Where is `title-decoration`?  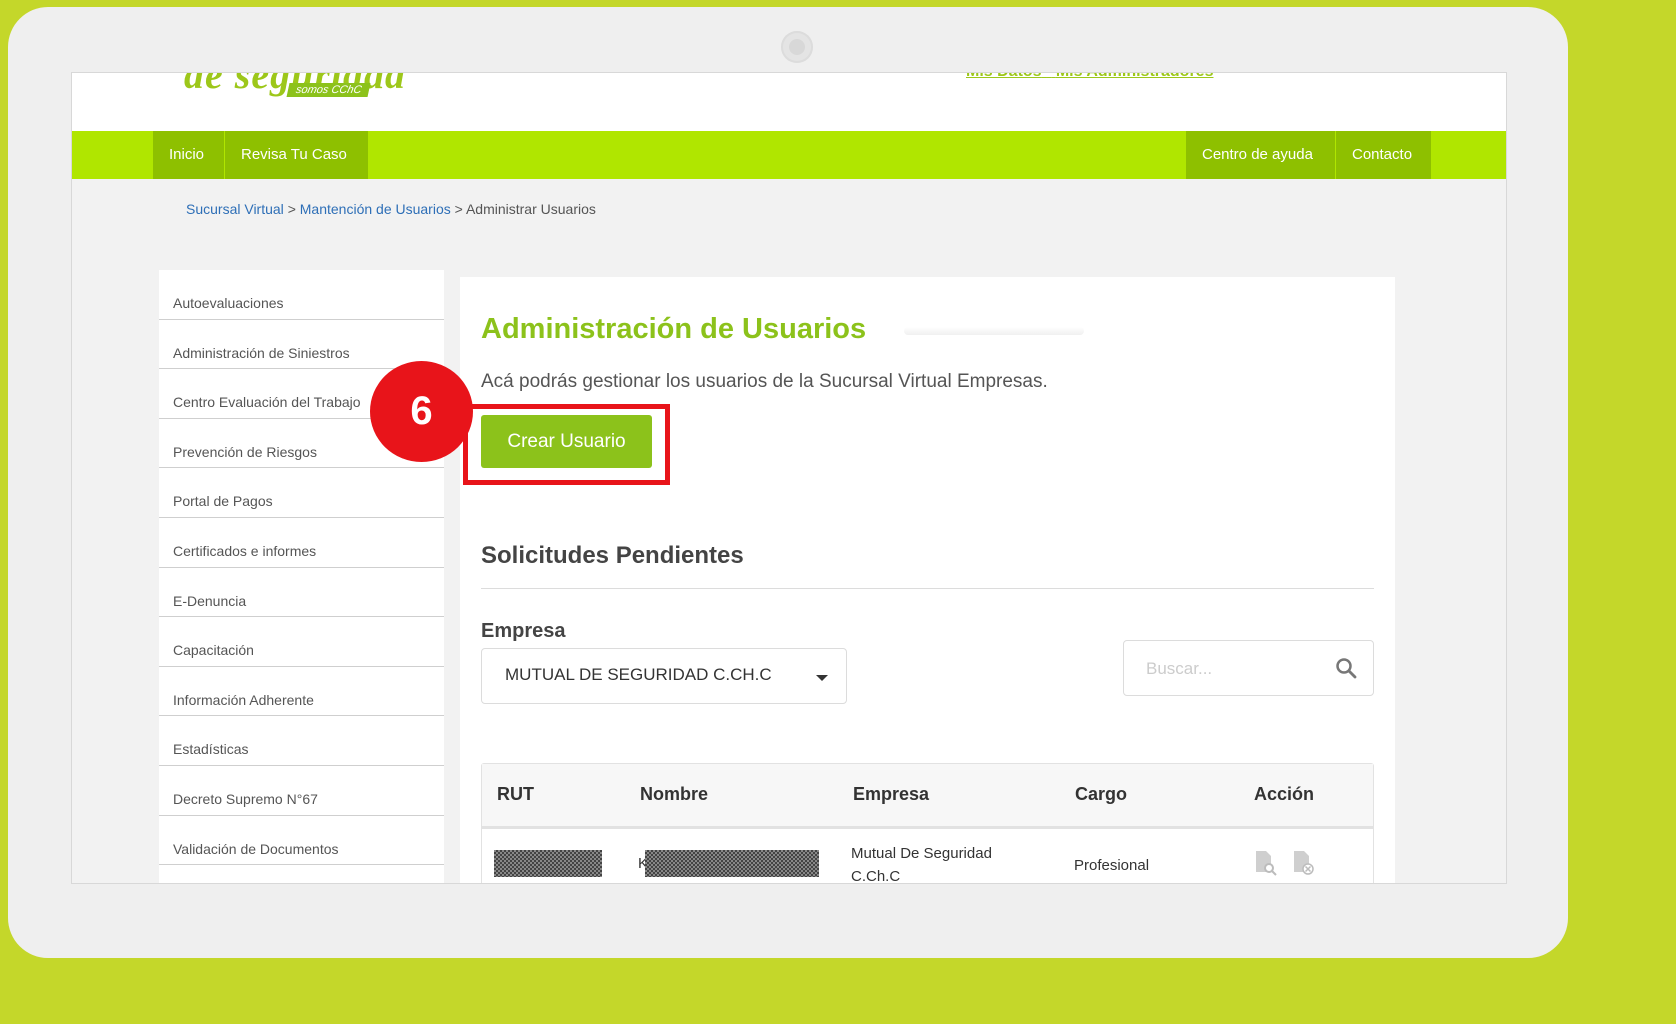
title-decoration is located at coordinates (994, 331).